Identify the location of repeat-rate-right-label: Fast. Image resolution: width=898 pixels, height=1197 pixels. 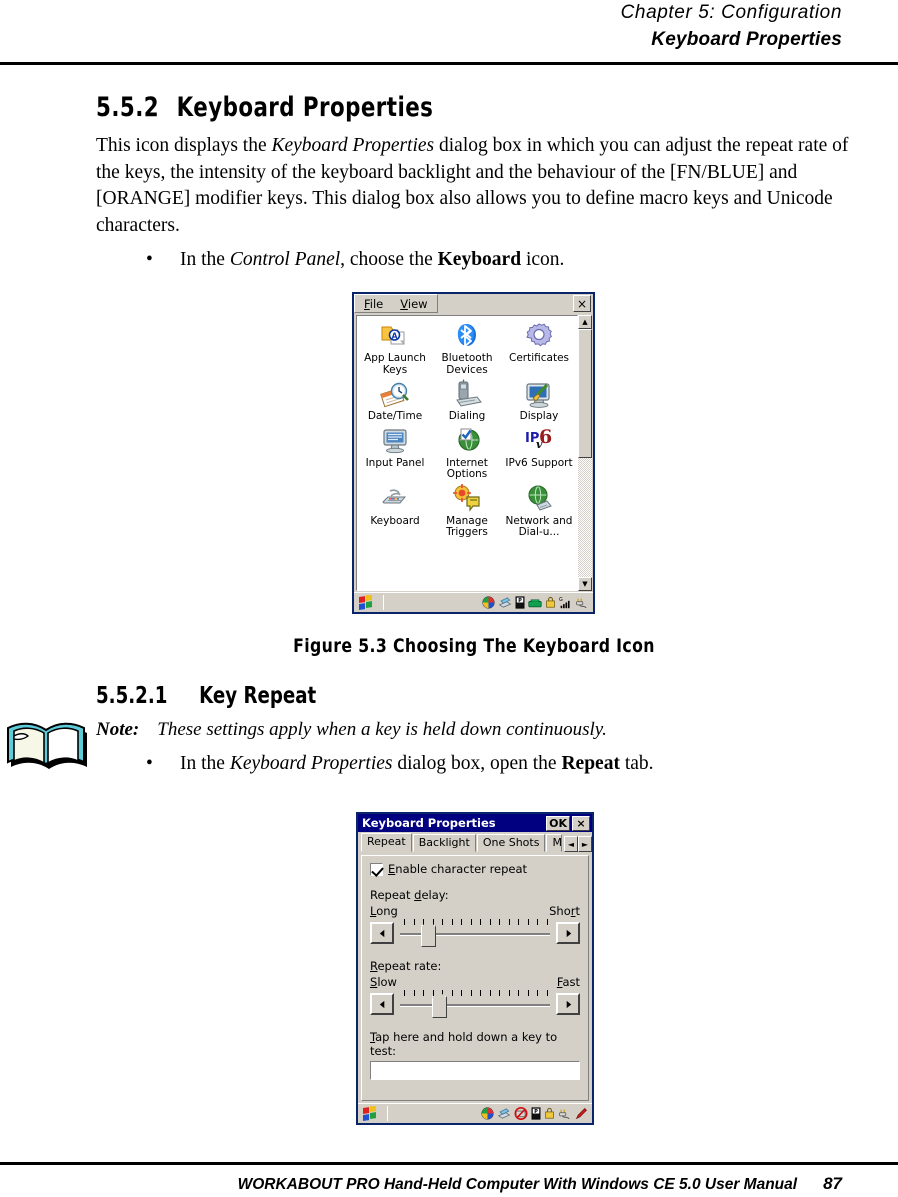
(568, 982).